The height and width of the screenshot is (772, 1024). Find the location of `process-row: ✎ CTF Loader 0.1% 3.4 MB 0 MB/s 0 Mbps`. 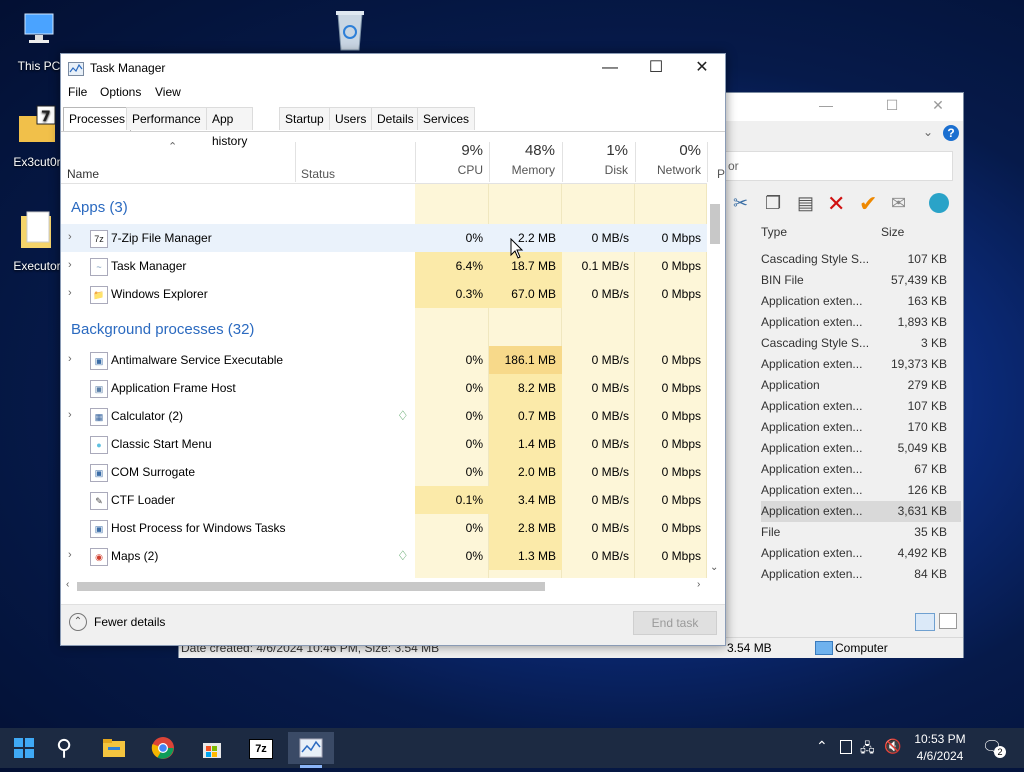

process-row: ✎ CTF Loader 0.1% 3.4 MB 0 MB/s 0 Mbps is located at coordinates (384, 500).